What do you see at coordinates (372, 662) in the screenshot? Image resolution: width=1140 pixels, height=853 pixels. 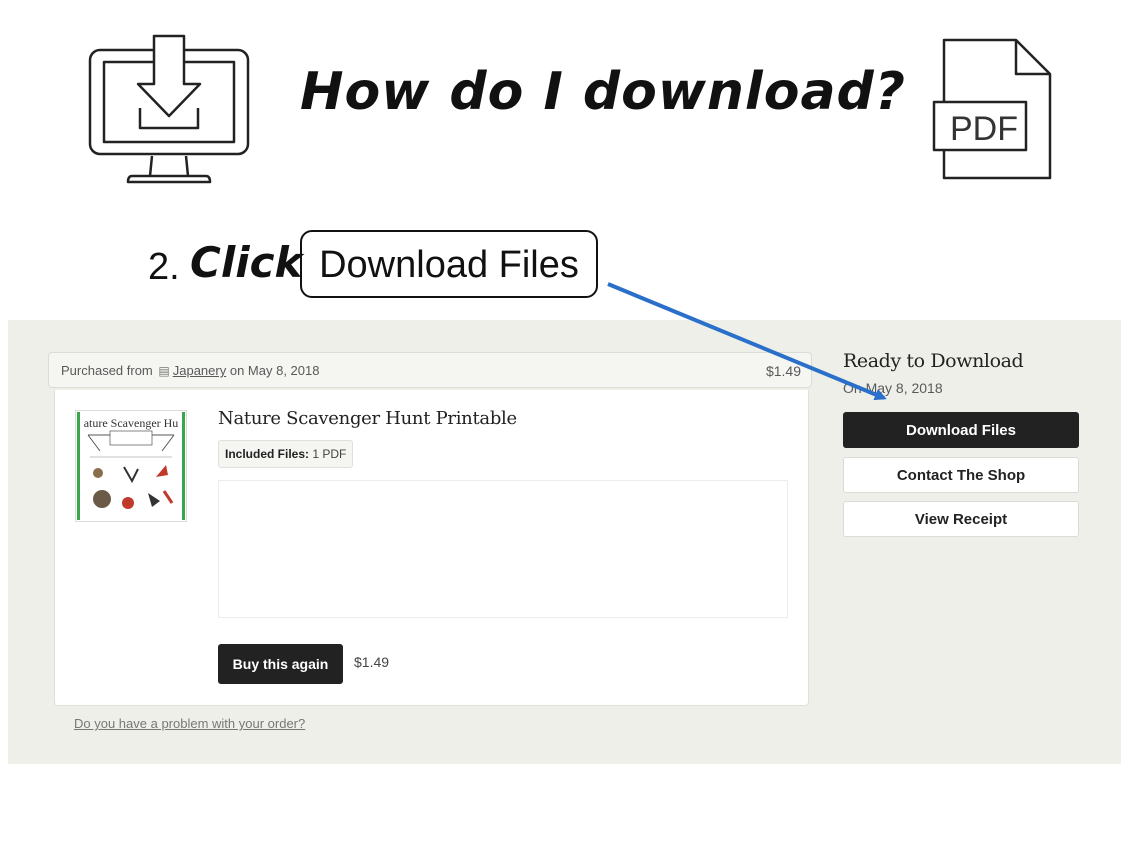 I see `buy-again-price: $1.49` at bounding box center [372, 662].